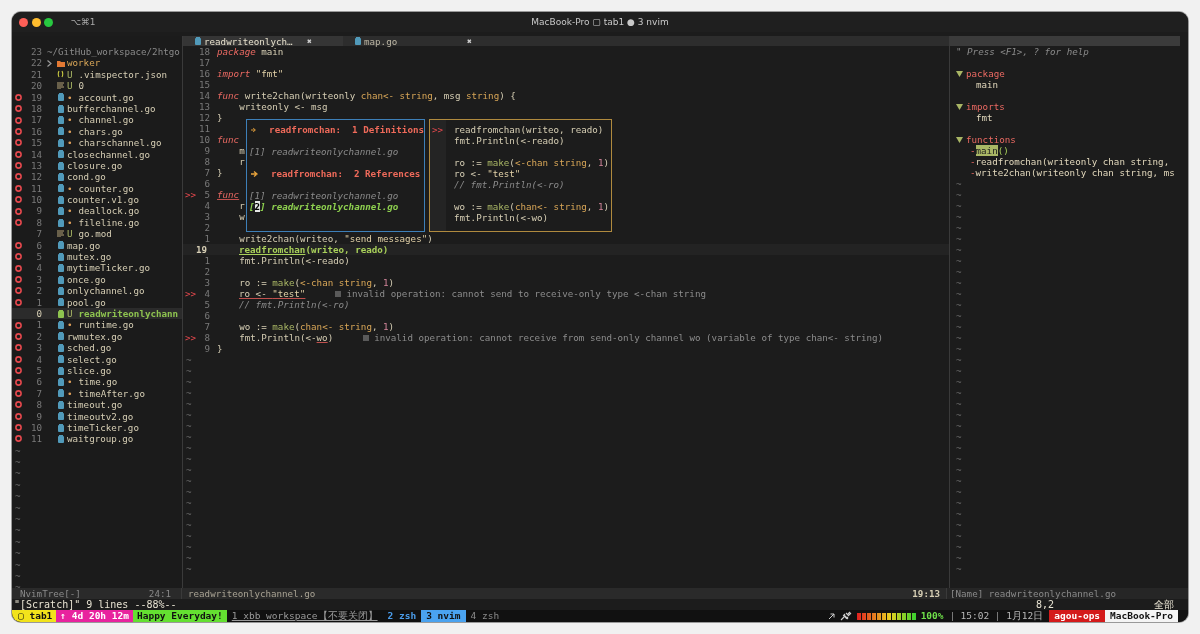  What do you see at coordinates (70, 86) in the screenshot?
I see `git-status: U` at bounding box center [70, 86].